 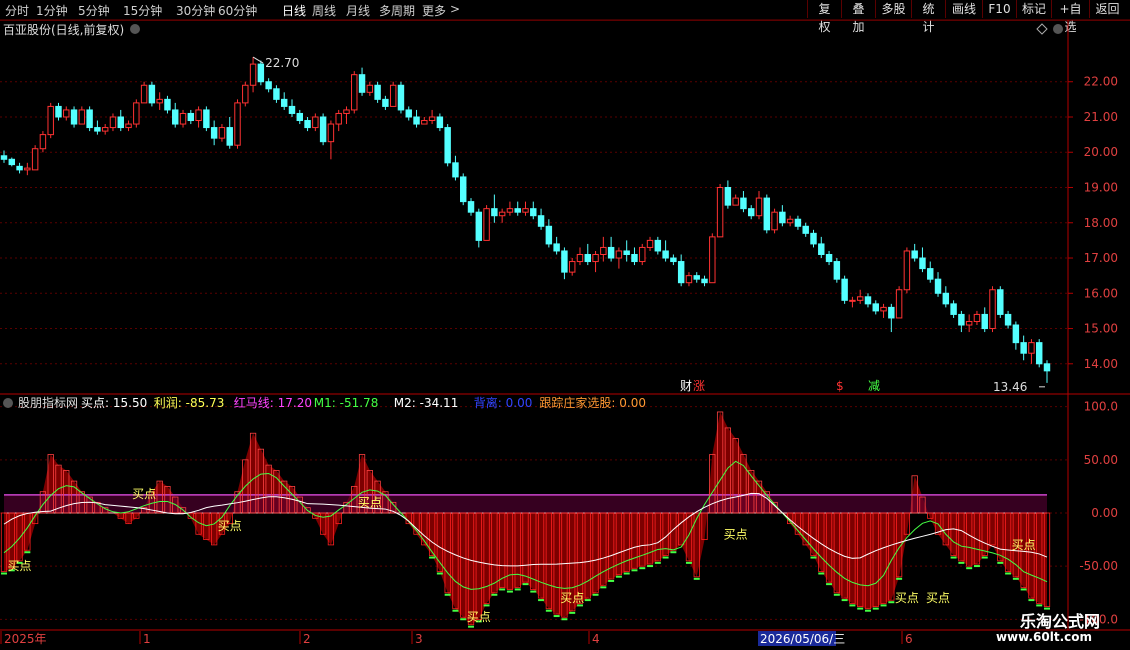 I want to click on time-axis-label-2: 2, so click(x=307, y=639).